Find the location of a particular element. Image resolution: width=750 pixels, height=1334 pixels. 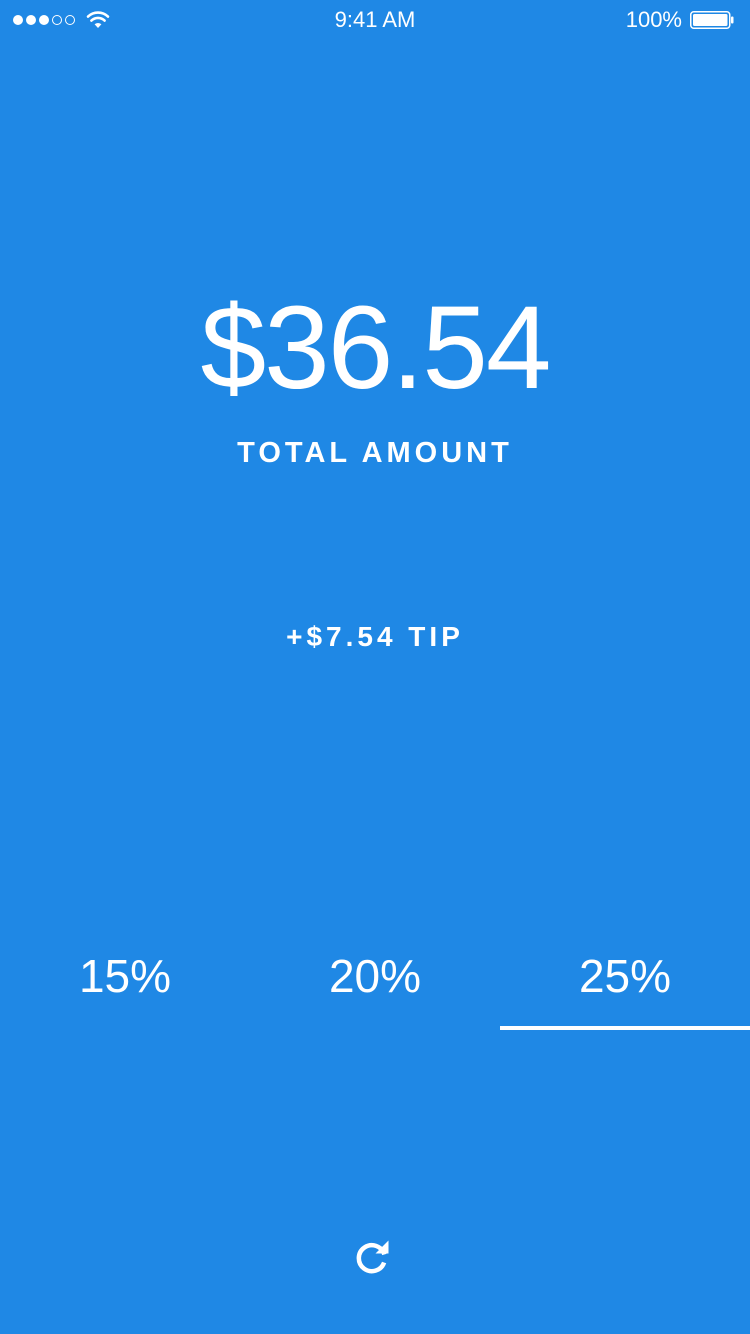

refresh-icon is located at coordinates (374, 1258).